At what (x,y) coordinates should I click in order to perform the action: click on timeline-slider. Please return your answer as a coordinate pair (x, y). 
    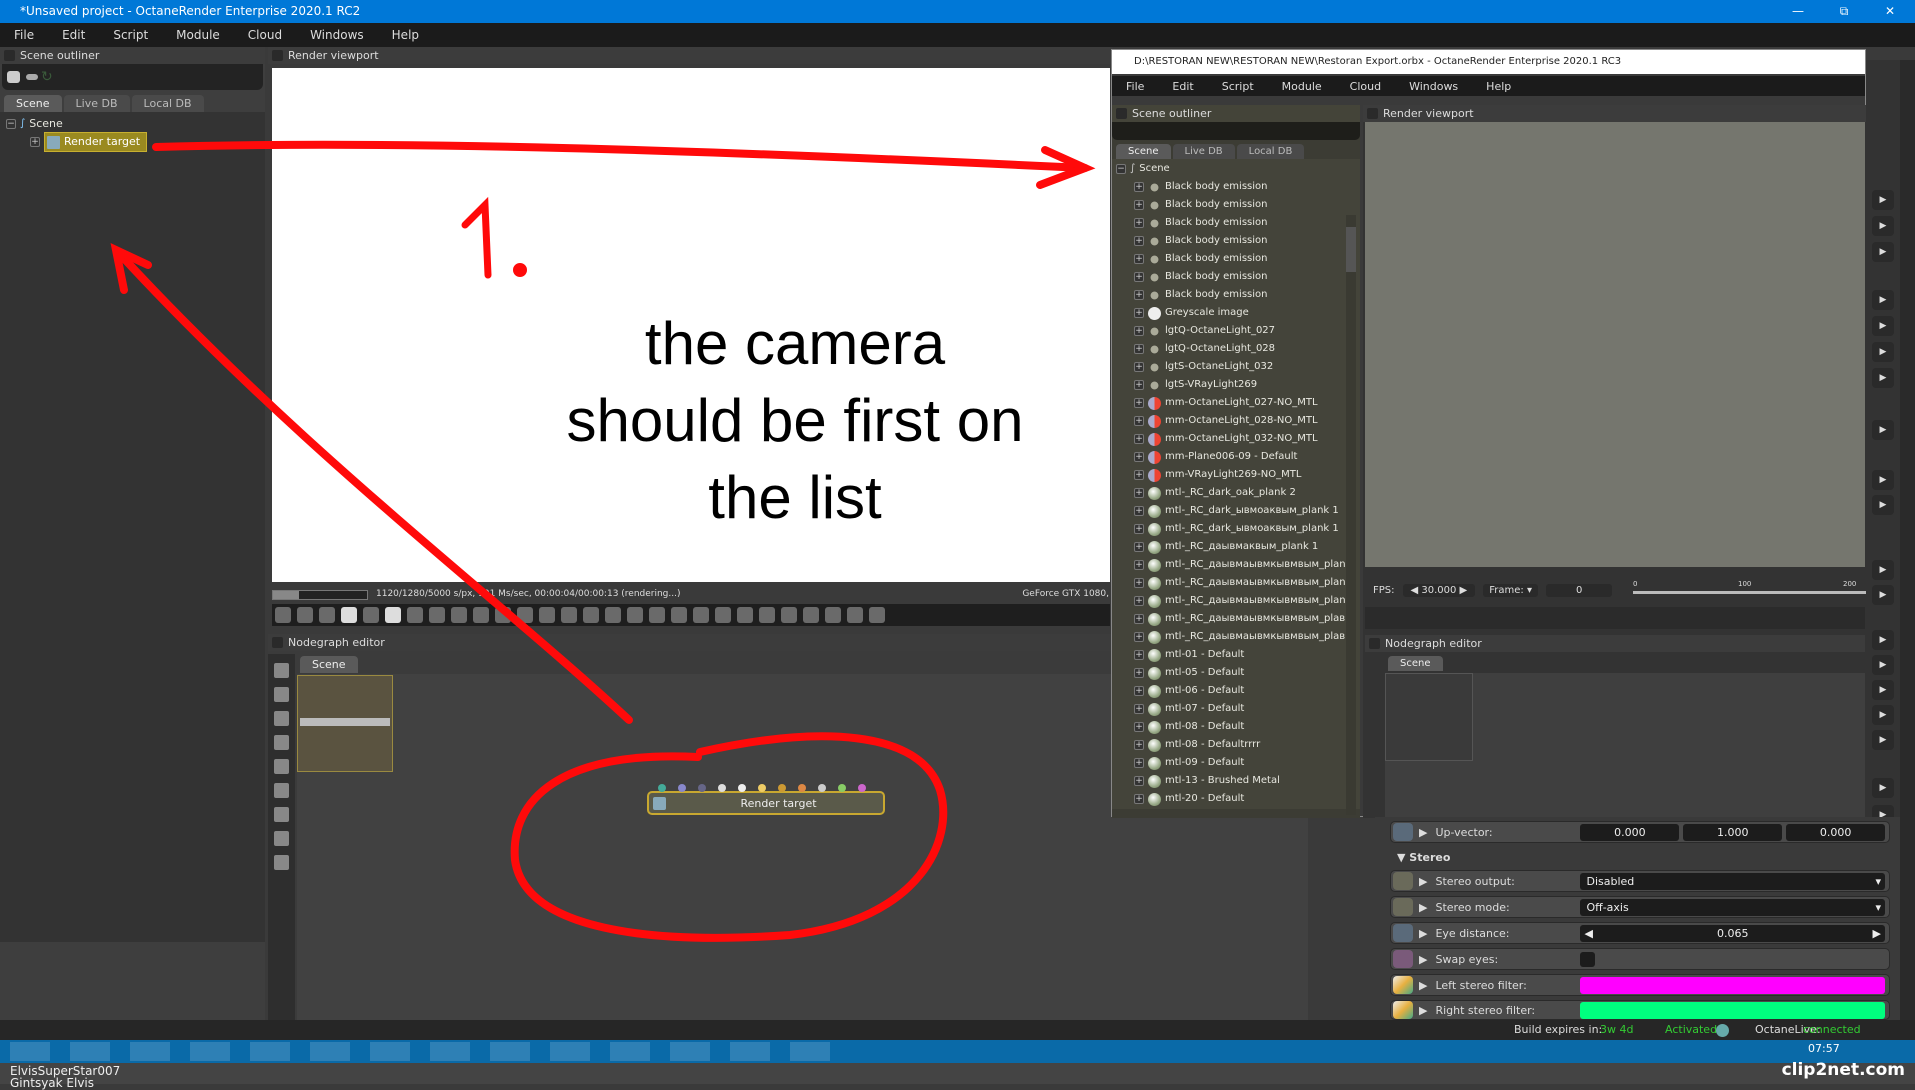
    Looking at the image, I should click on (1750, 592).